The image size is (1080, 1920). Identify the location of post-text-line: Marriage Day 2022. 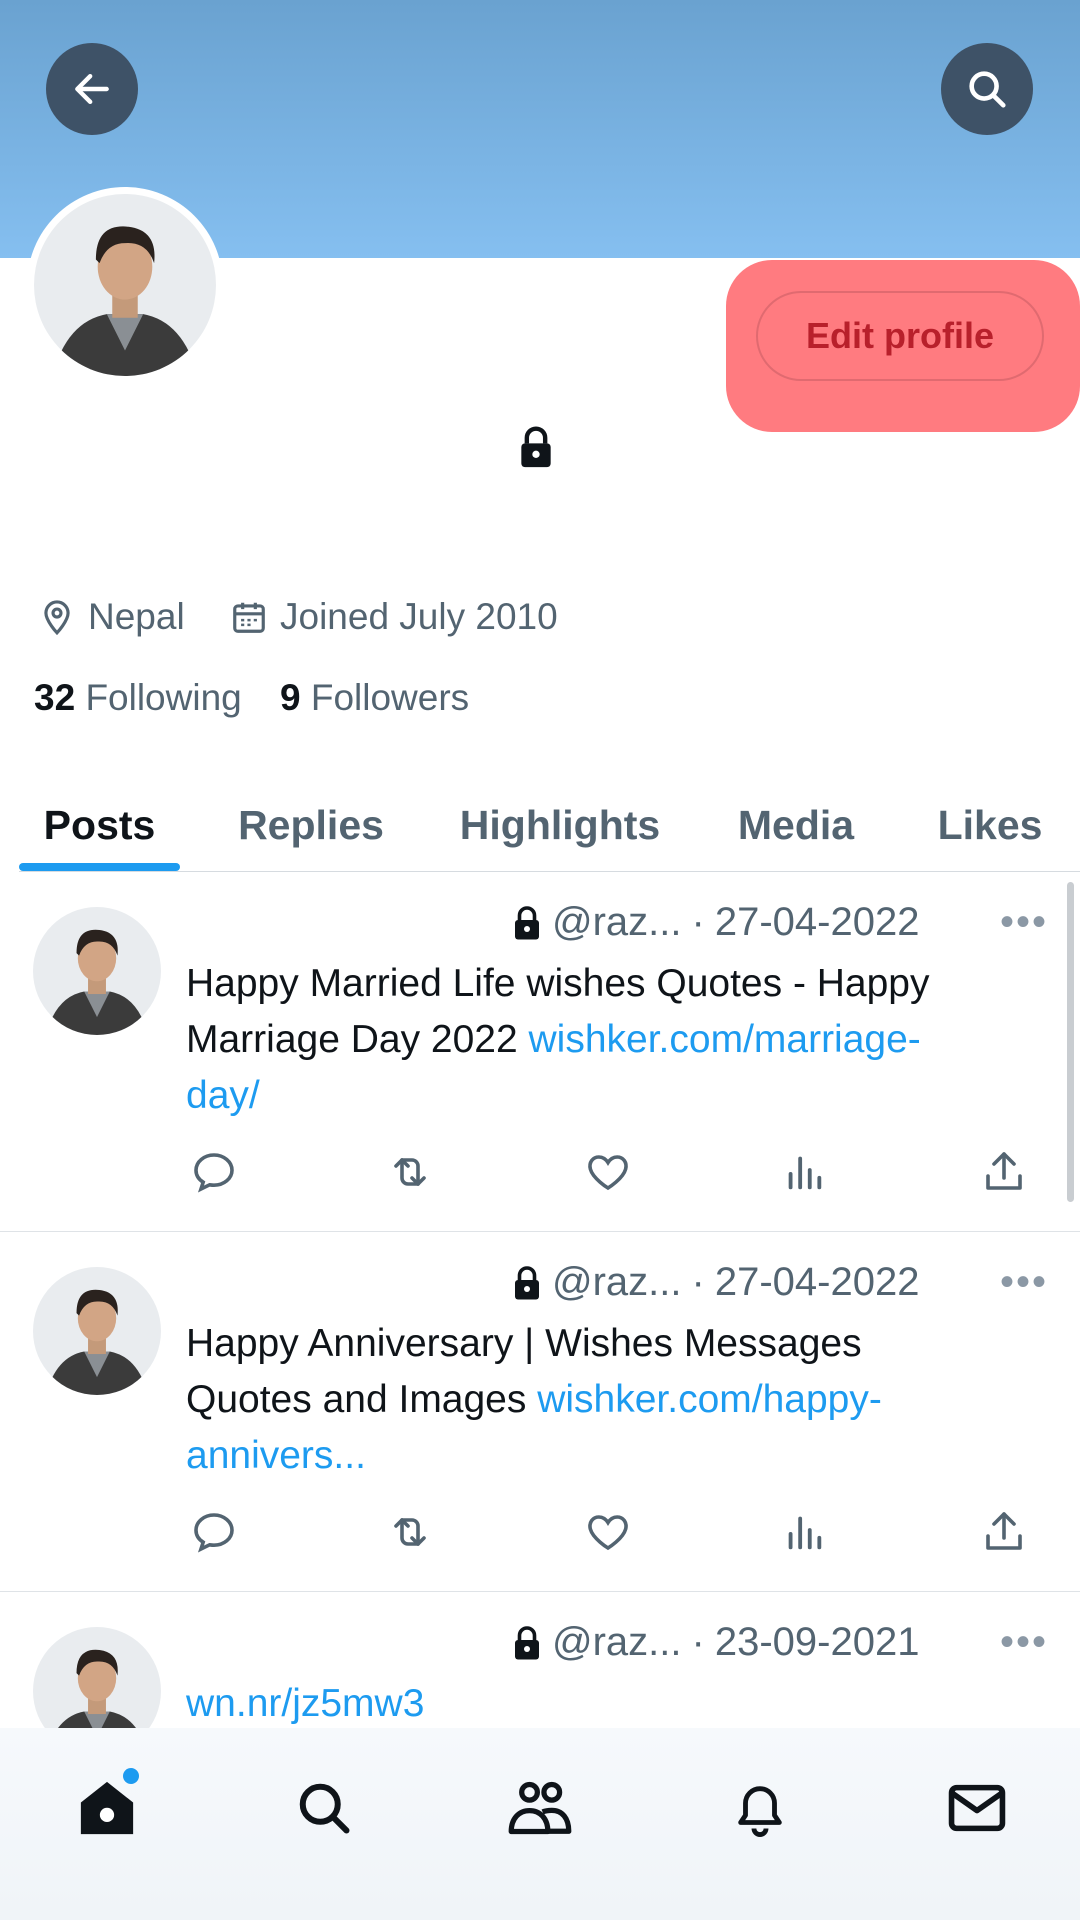
(357, 1039).